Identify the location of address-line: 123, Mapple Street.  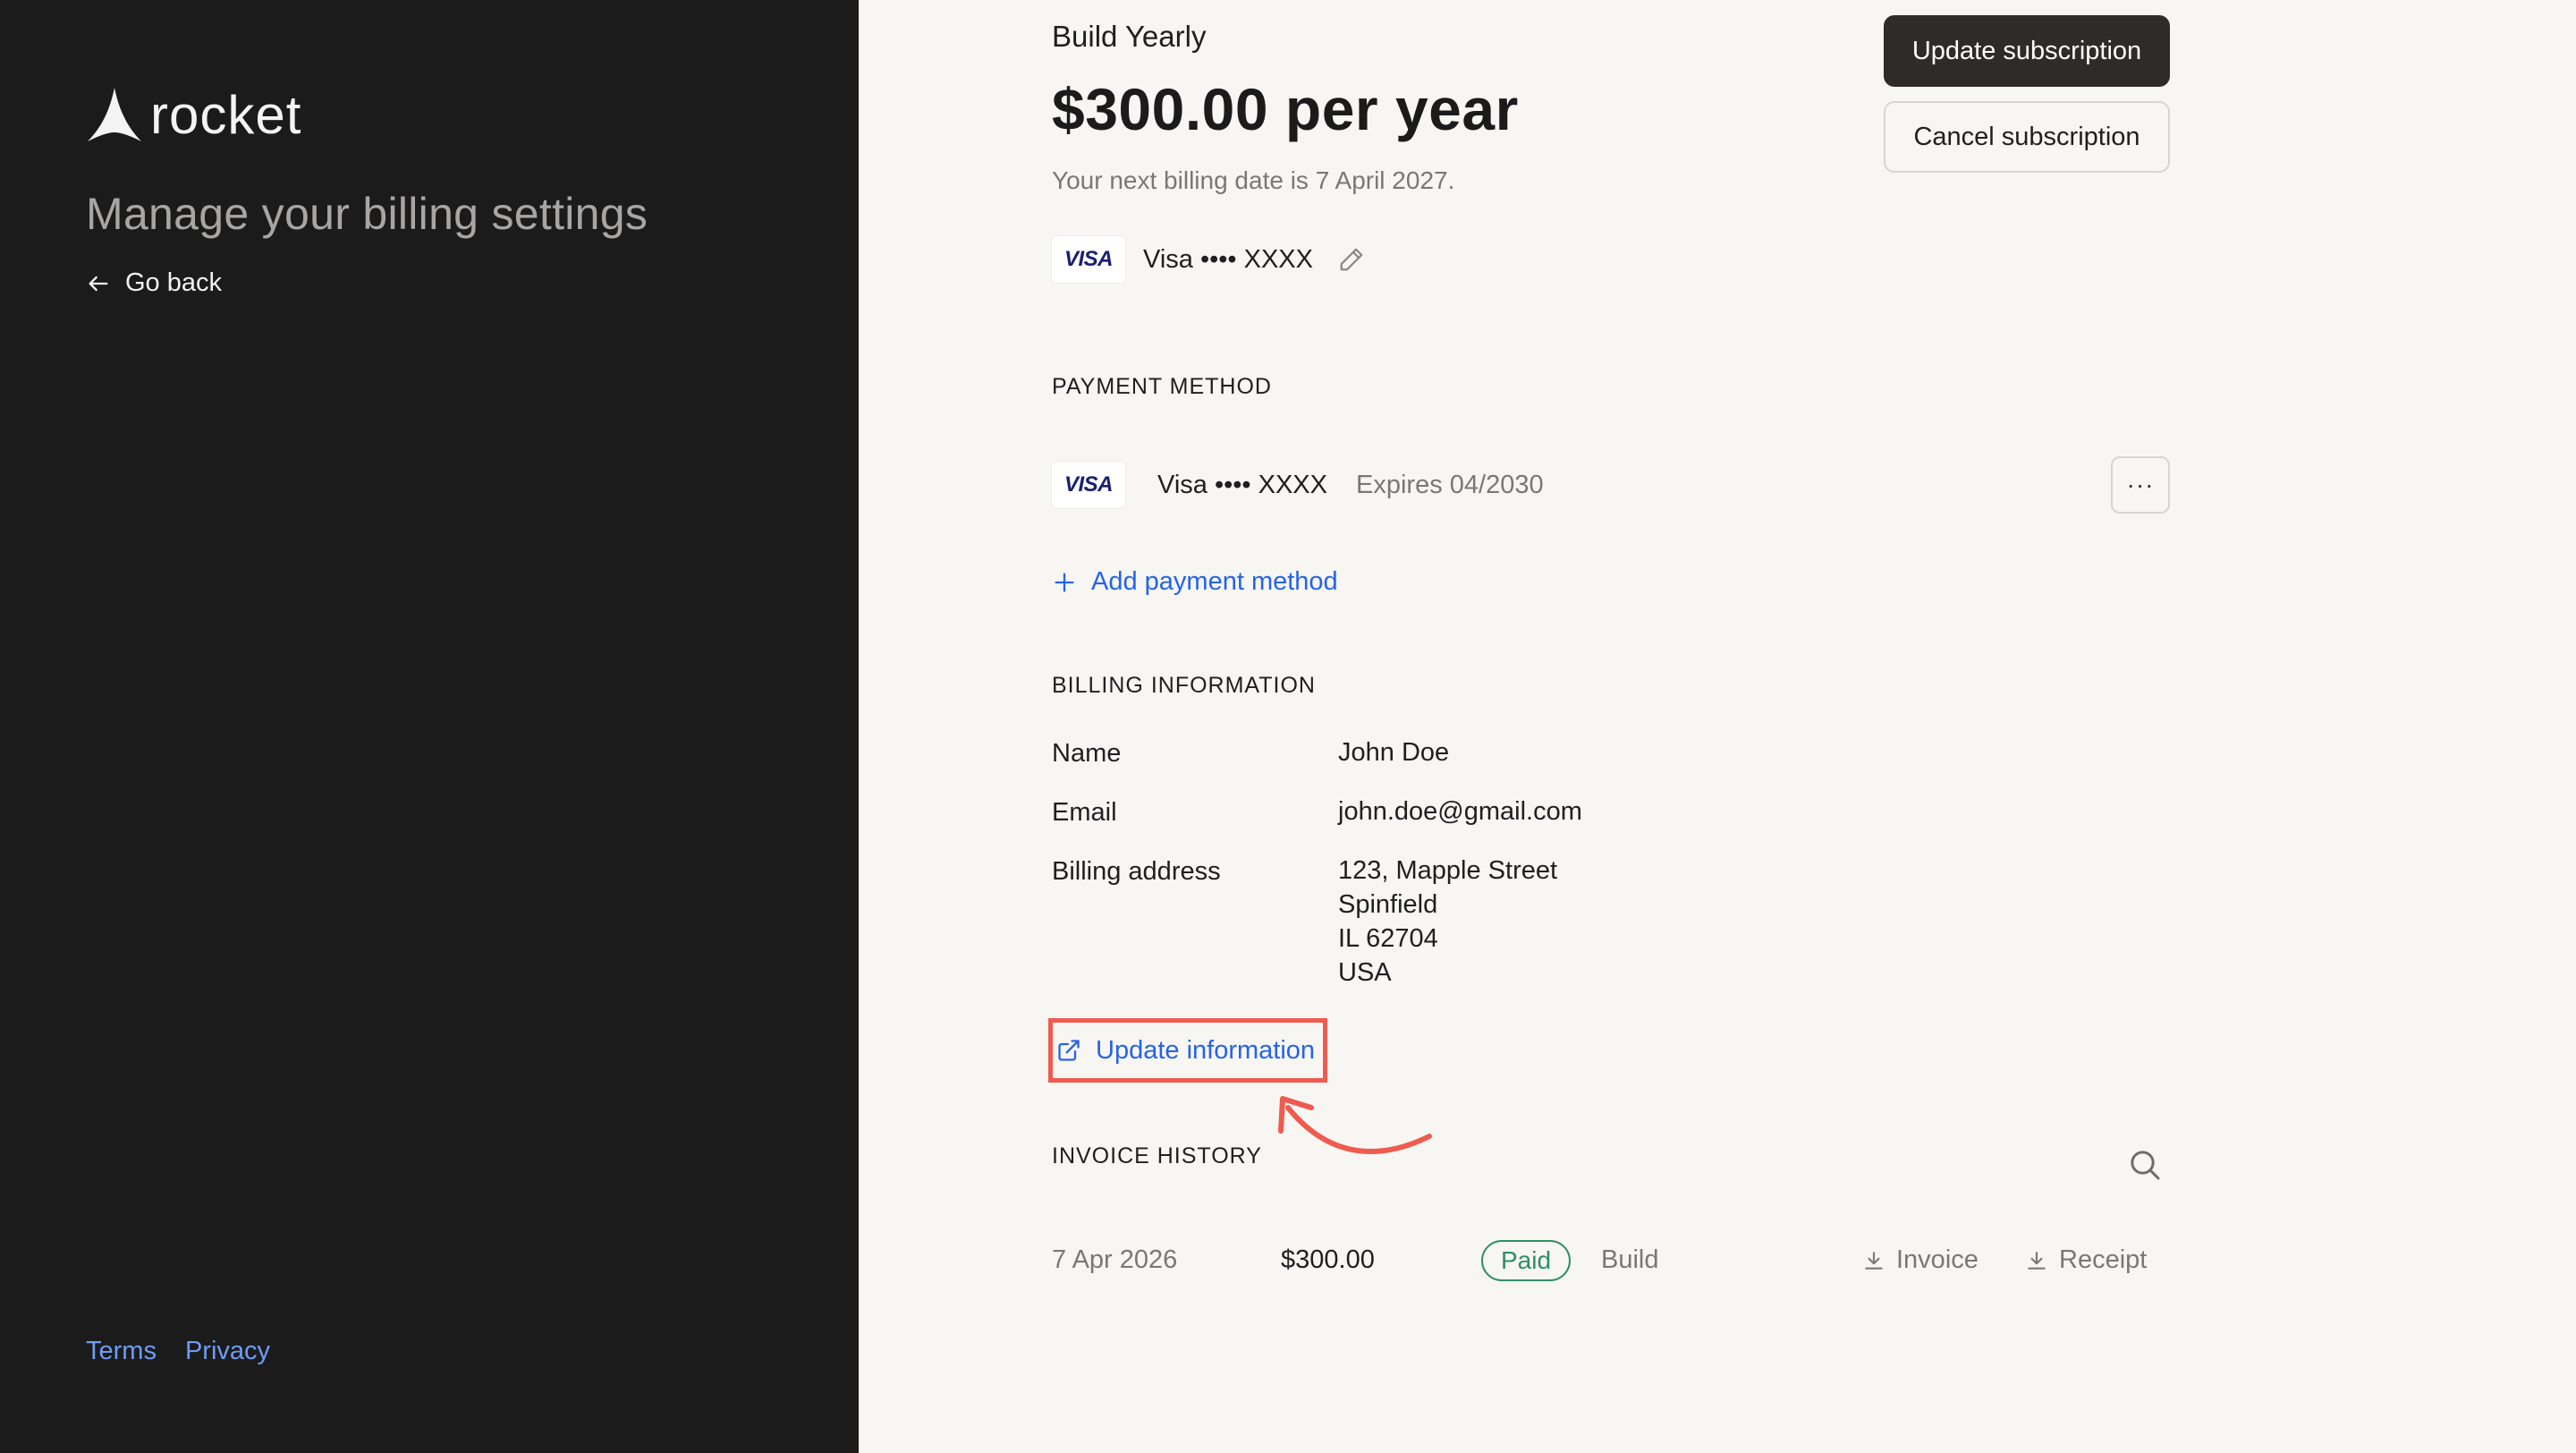
(1448, 870).